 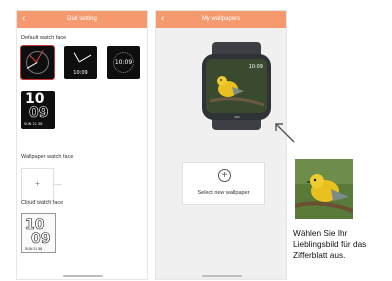 I want to click on cloud-watch-face-label: Cloud watch face, so click(x=42, y=203).